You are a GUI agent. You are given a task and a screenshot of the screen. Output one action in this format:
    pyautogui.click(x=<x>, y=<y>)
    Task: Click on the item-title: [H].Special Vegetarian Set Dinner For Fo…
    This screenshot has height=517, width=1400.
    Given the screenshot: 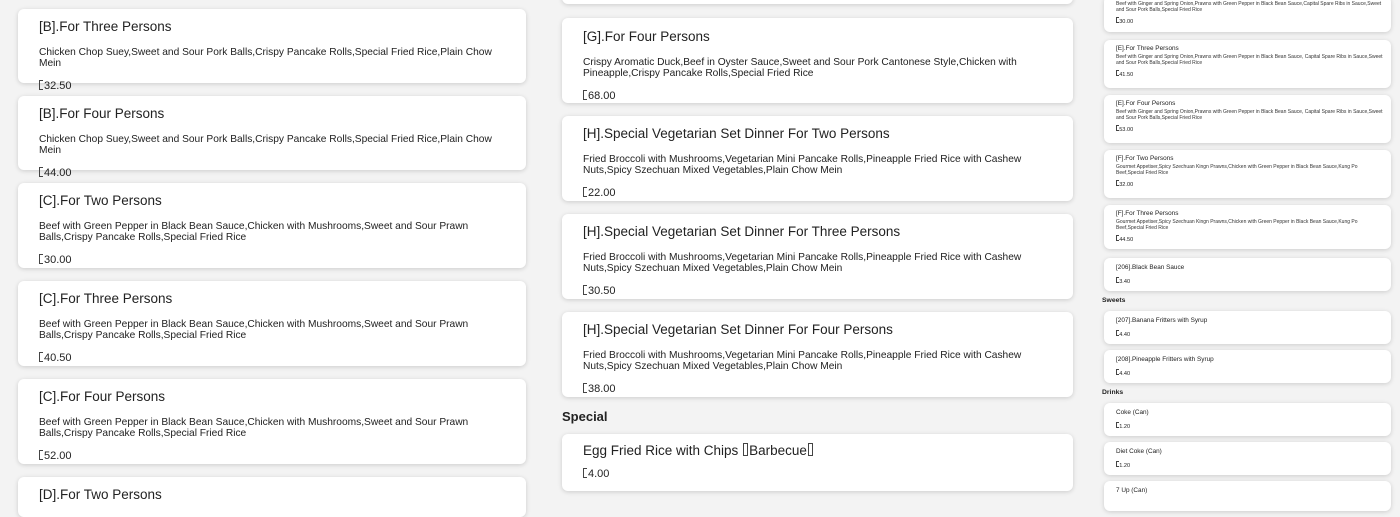 What is the action you would take?
    pyautogui.click(x=738, y=329)
    